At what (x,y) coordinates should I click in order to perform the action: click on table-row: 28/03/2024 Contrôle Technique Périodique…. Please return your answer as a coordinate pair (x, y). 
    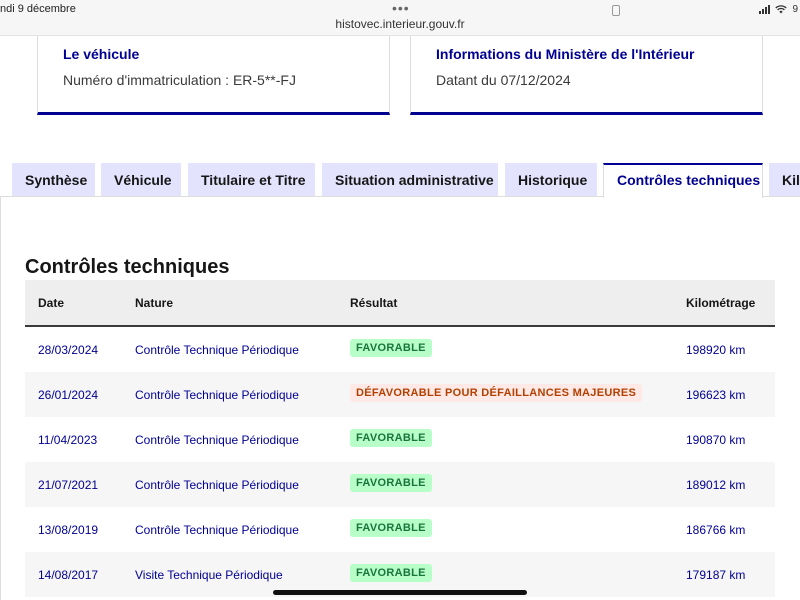
    Looking at the image, I should click on (400, 349).